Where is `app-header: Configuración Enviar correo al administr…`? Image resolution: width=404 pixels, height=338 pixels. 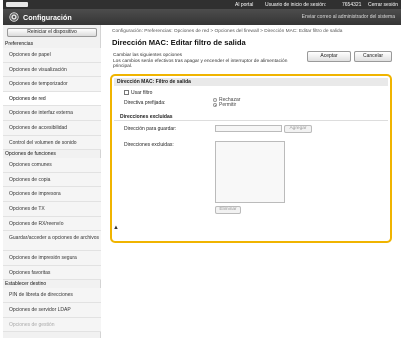 app-header: Configuración Enviar correo al administr… is located at coordinates (202, 17).